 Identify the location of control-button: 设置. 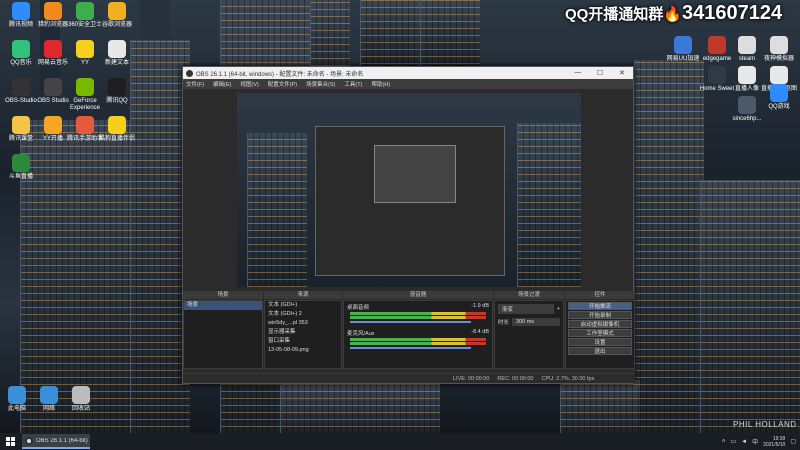
(600, 342).